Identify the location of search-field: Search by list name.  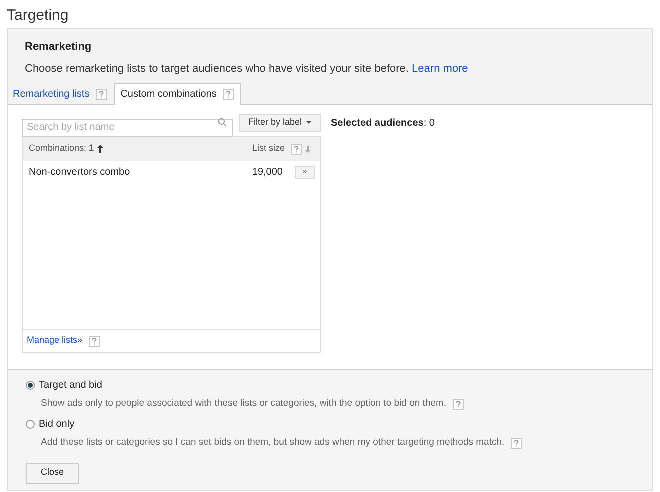
(128, 127).